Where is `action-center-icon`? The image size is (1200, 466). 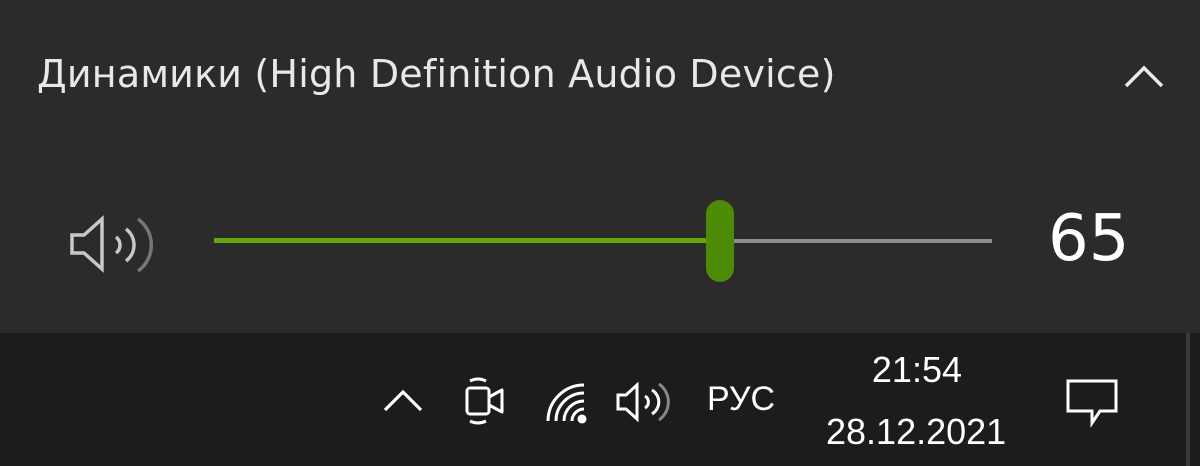 action-center-icon is located at coordinates (1092, 402).